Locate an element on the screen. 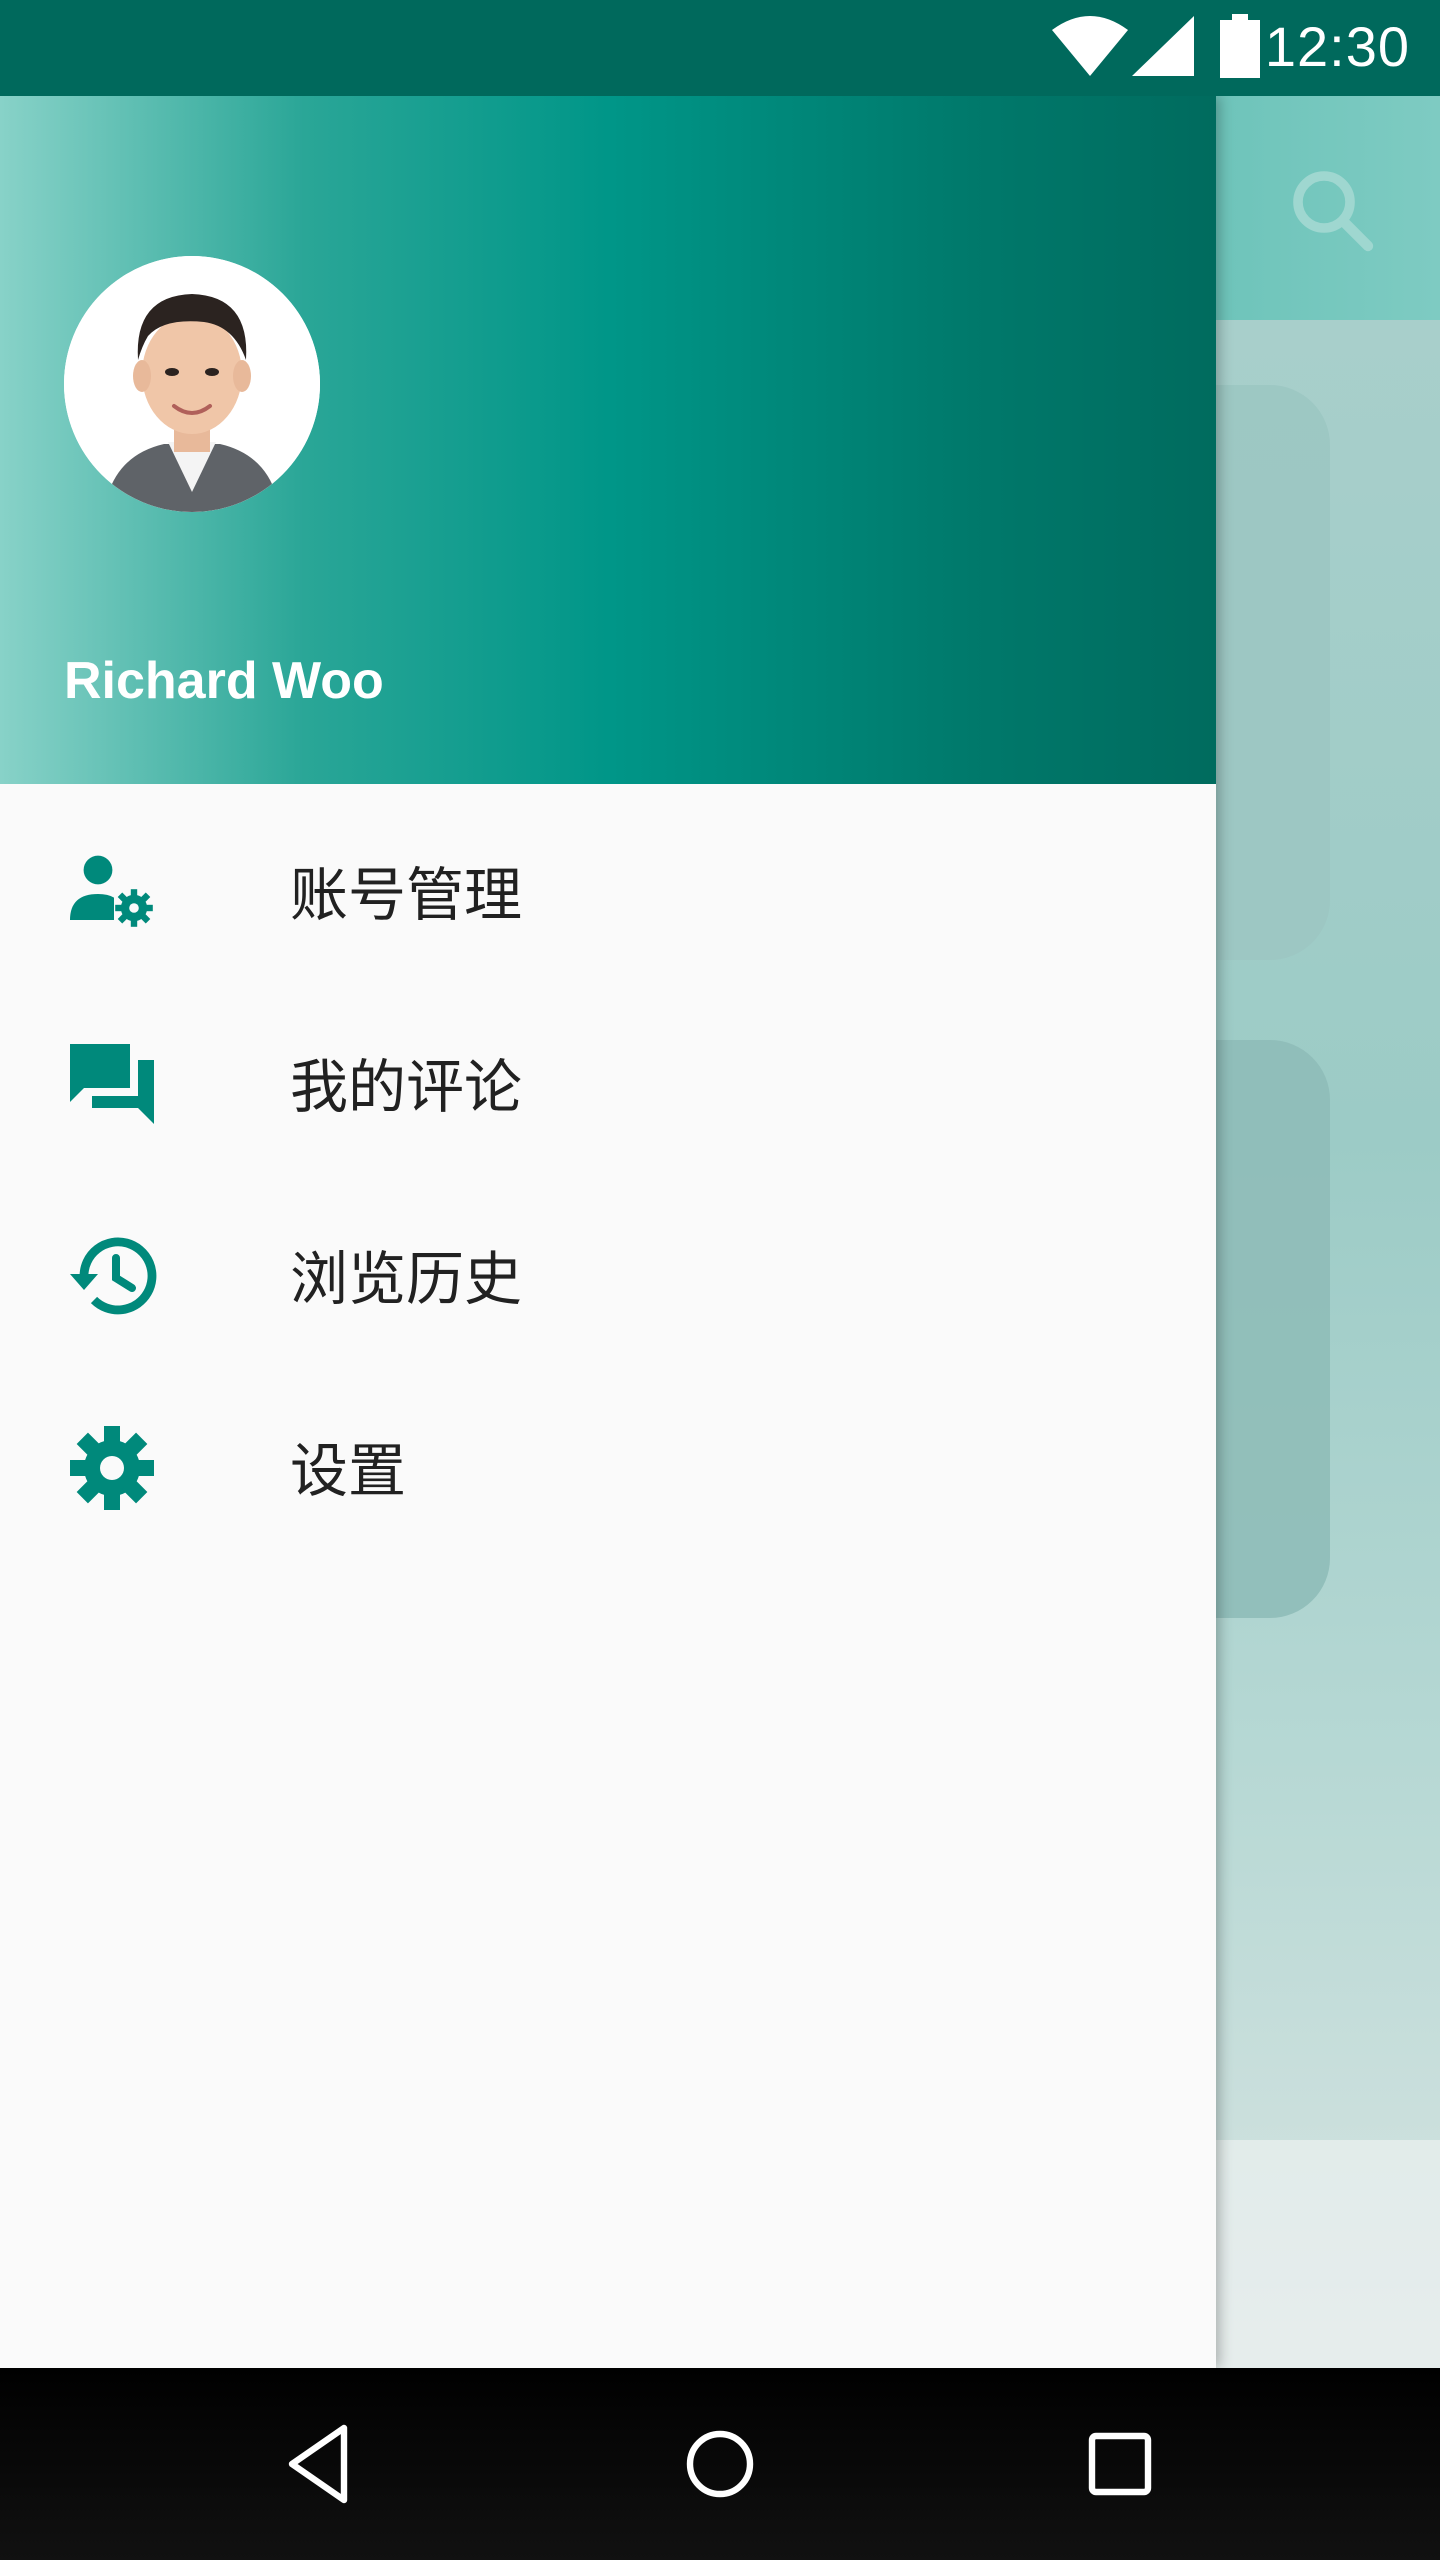 Image resolution: width=1440 pixels, height=2560 pixels. menu-item-account-management: 账号管理 is located at coordinates (608, 880).